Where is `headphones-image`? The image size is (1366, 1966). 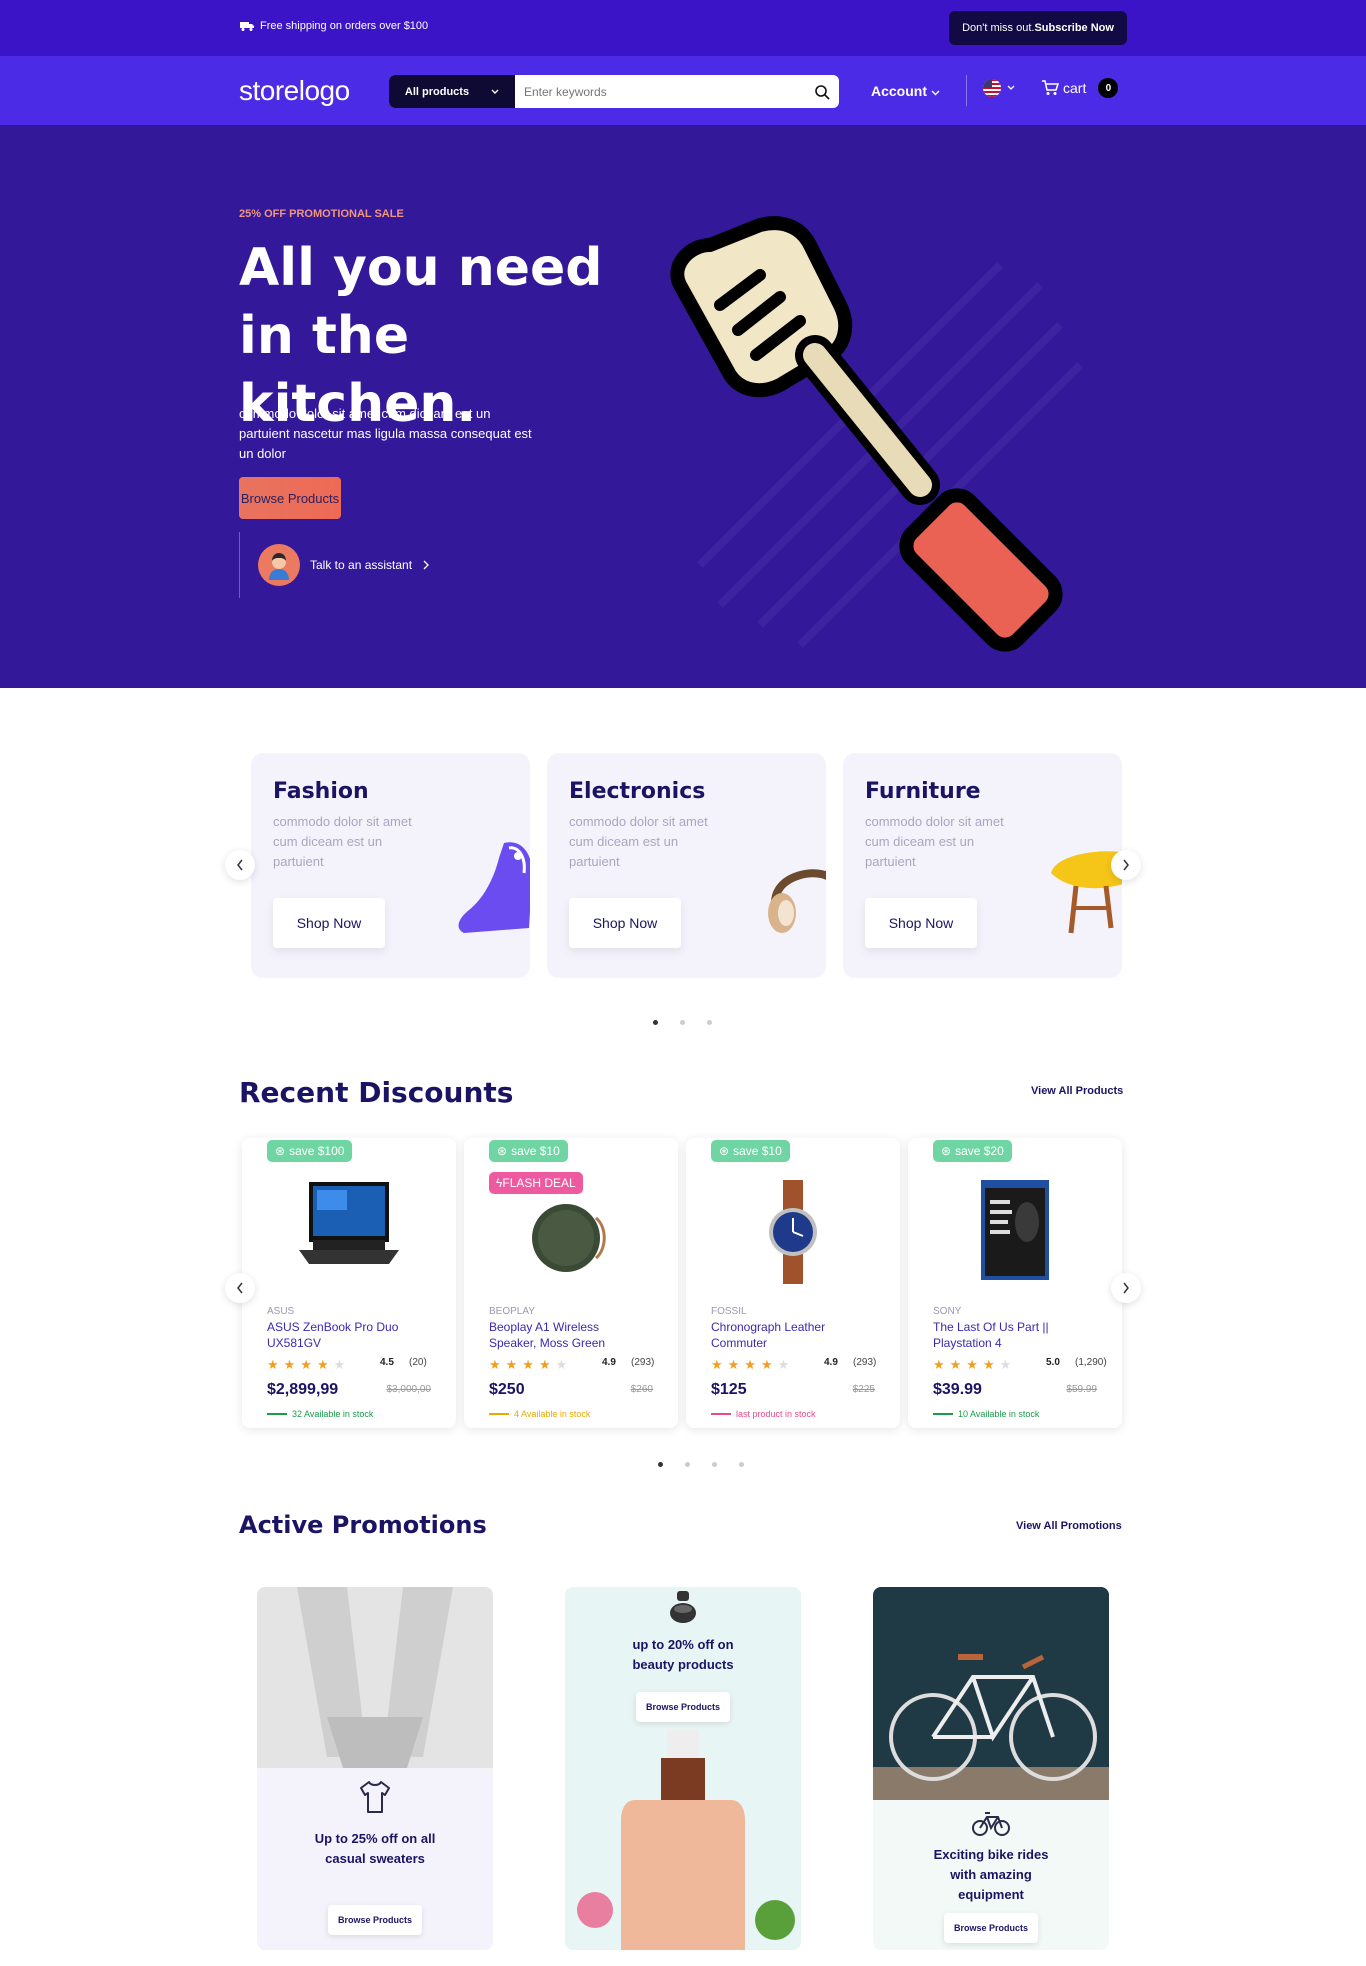
headphones-image is located at coordinates (797, 901).